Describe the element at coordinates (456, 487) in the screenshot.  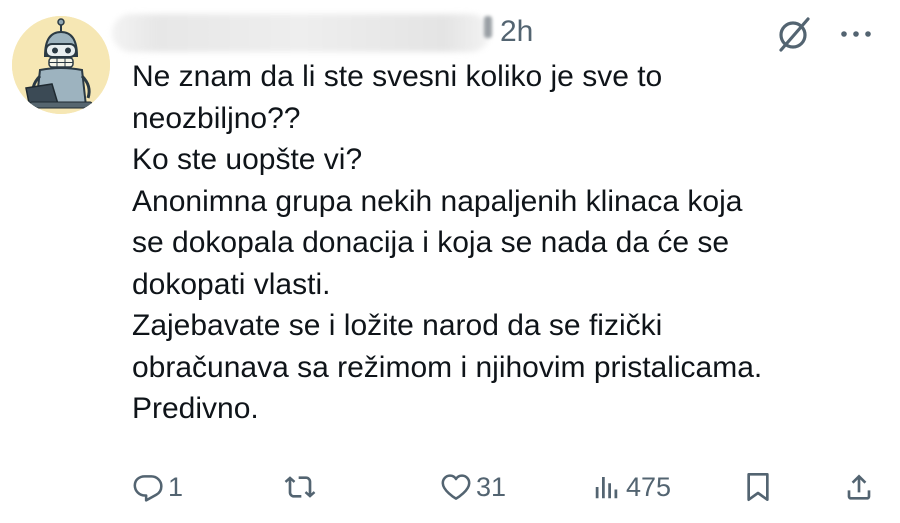
I see `heart-icon` at that location.